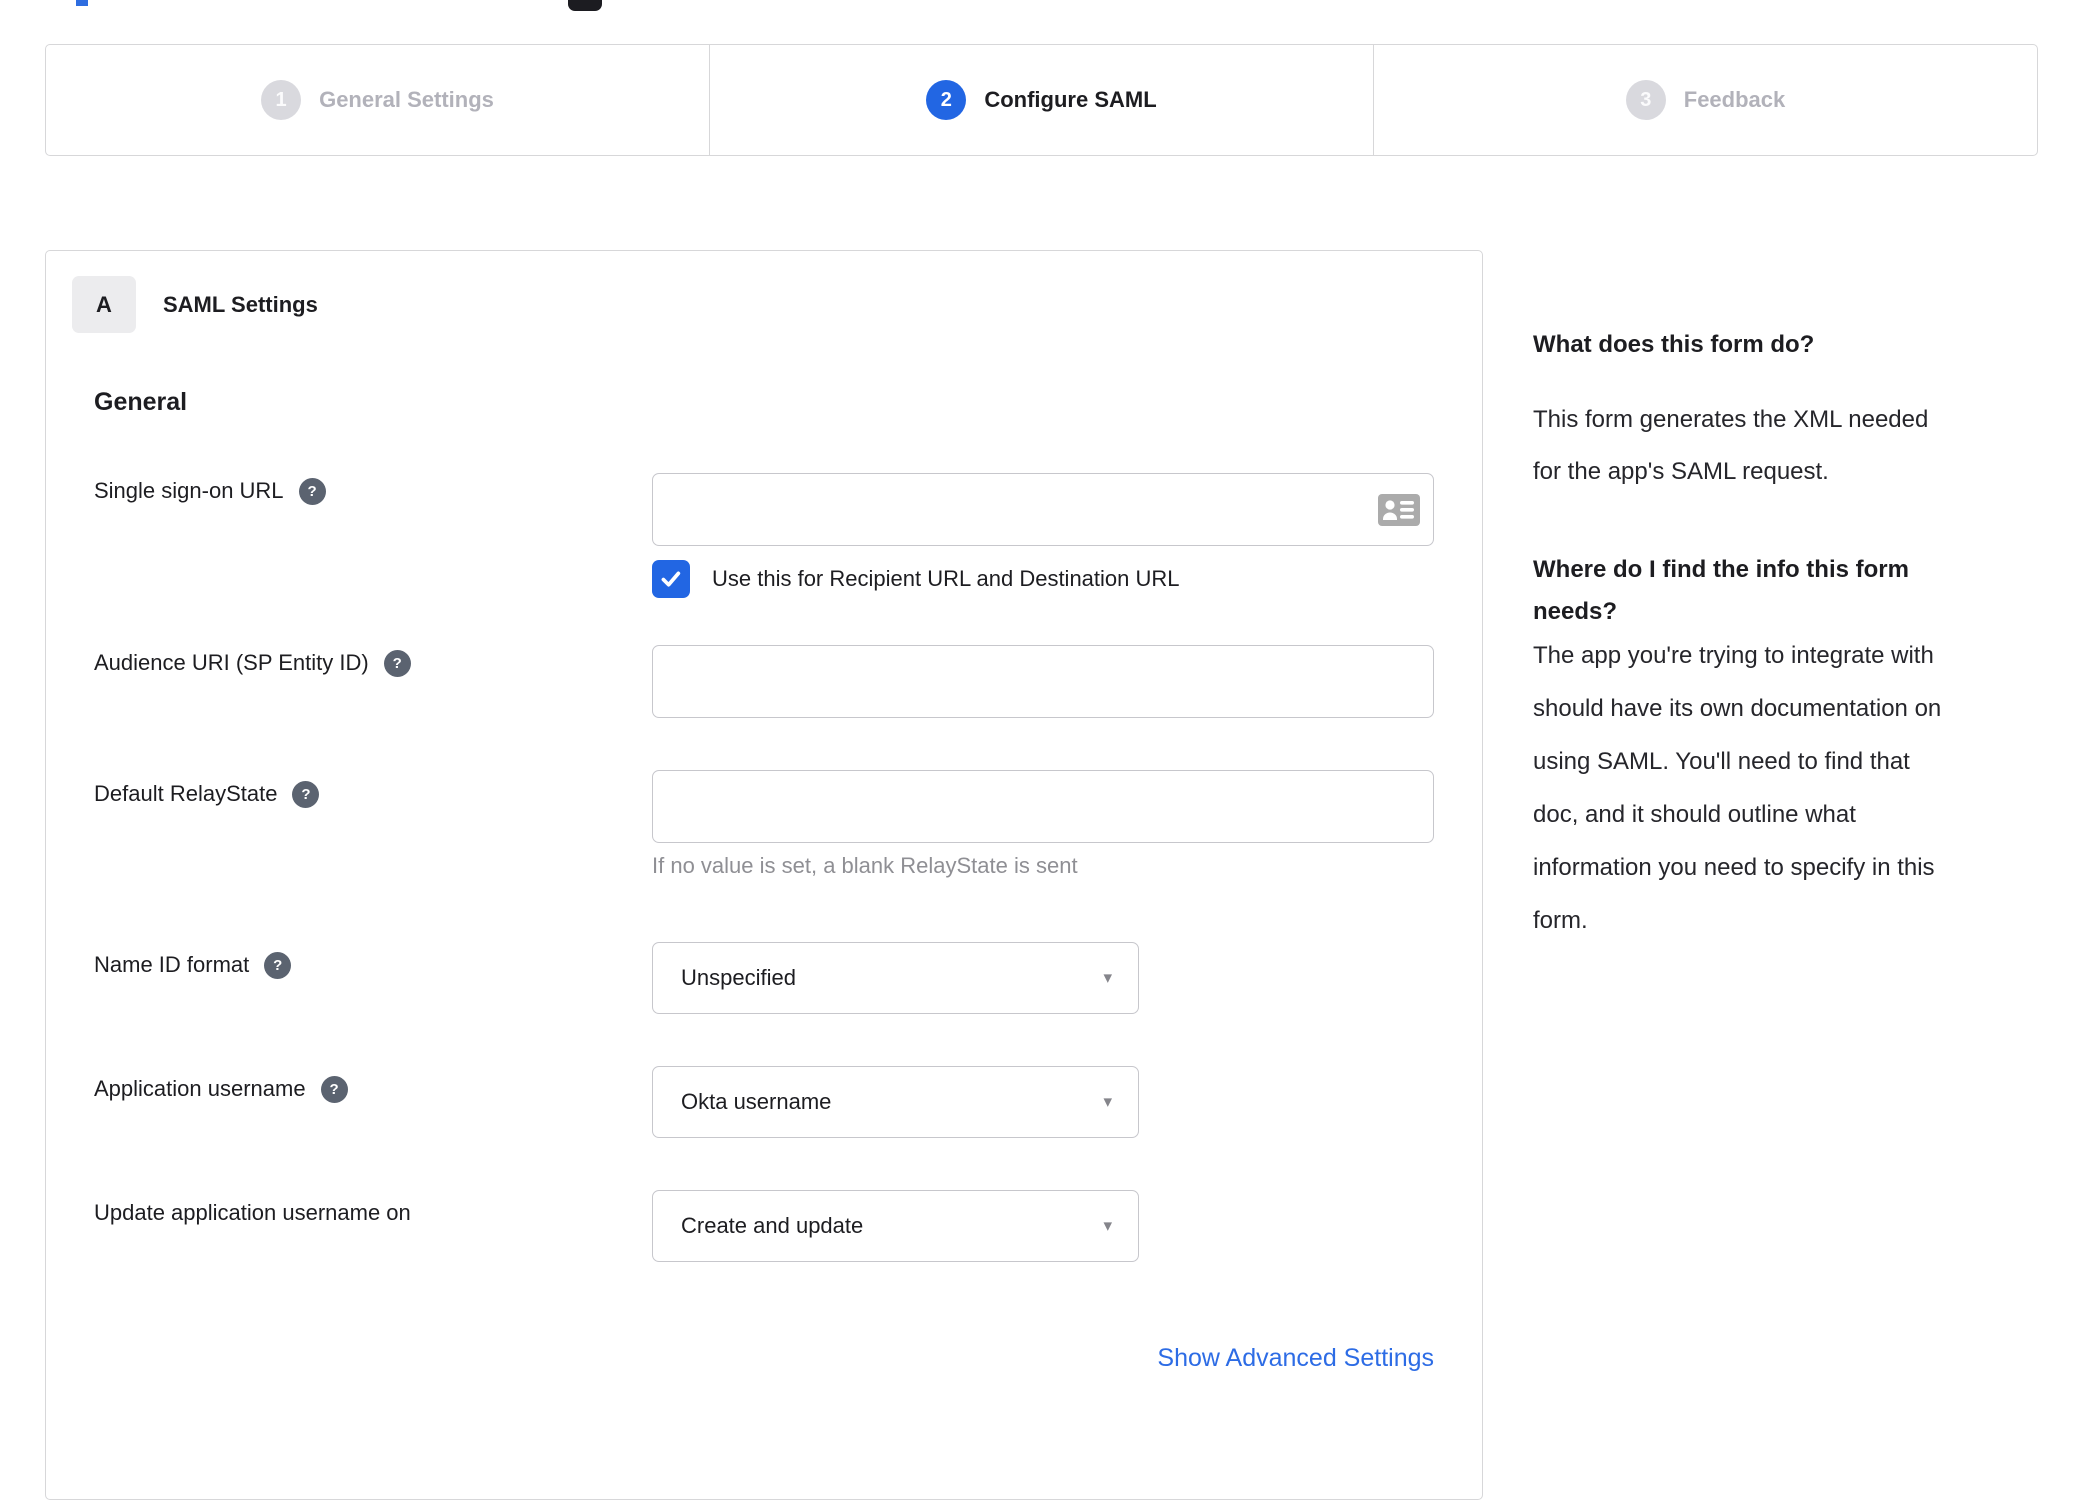  Describe the element at coordinates (312, 491) in the screenshot. I see `sso-url-help-icon: ?` at that location.